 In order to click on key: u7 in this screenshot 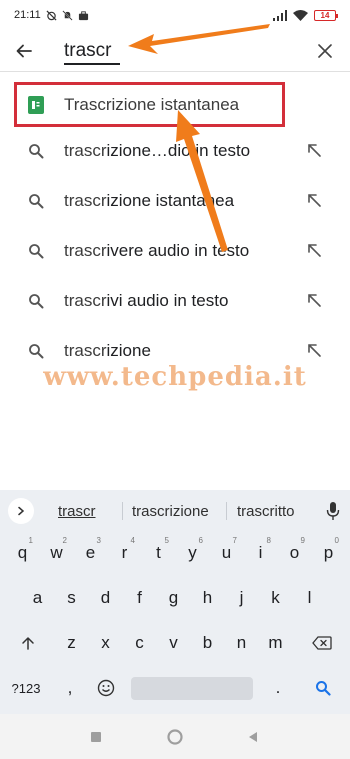, I will do `click(226, 553)`.